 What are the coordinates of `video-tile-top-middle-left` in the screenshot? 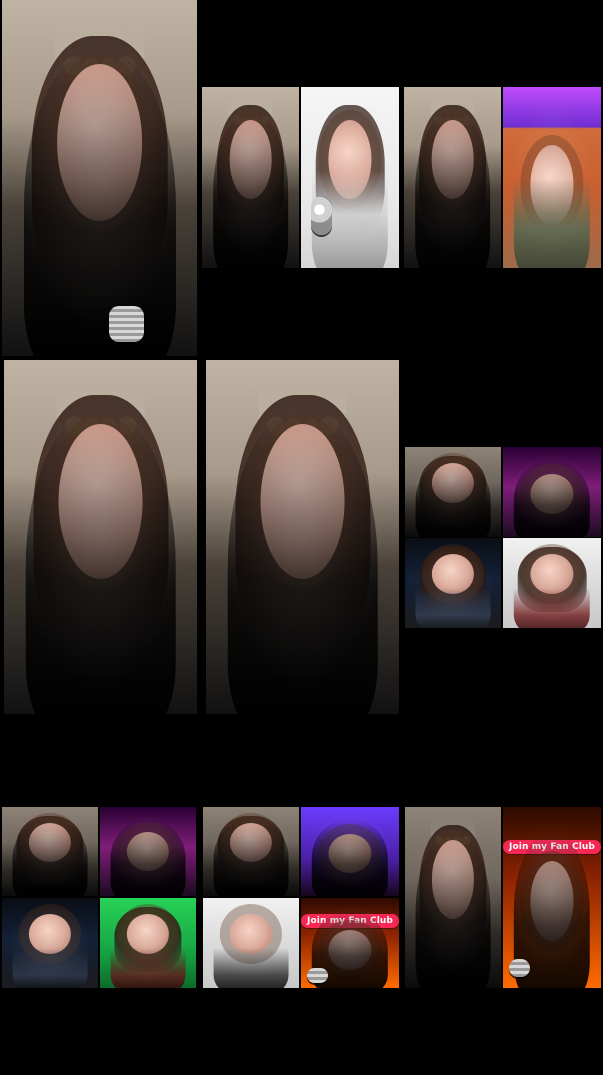 It's located at (250, 177).